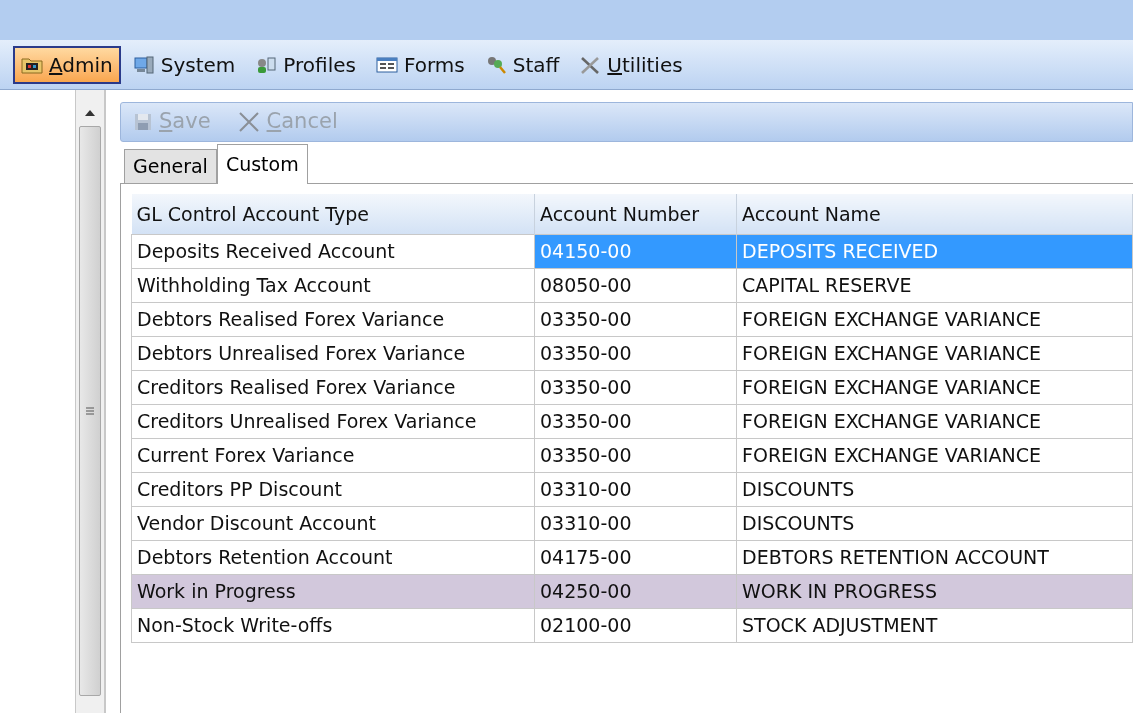 Image resolution: width=1133 pixels, height=713 pixels. What do you see at coordinates (934, 285) in the screenshot?
I see `table-cell: CAPITAL RESERVE` at bounding box center [934, 285].